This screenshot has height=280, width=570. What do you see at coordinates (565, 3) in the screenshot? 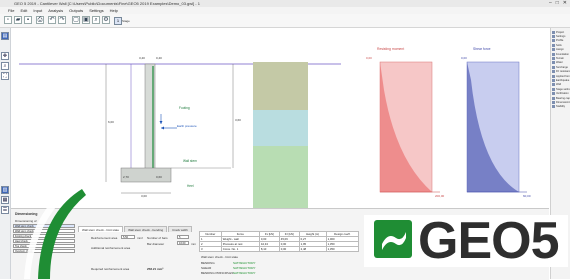
I see `close-button: ✕` at bounding box center [565, 3].